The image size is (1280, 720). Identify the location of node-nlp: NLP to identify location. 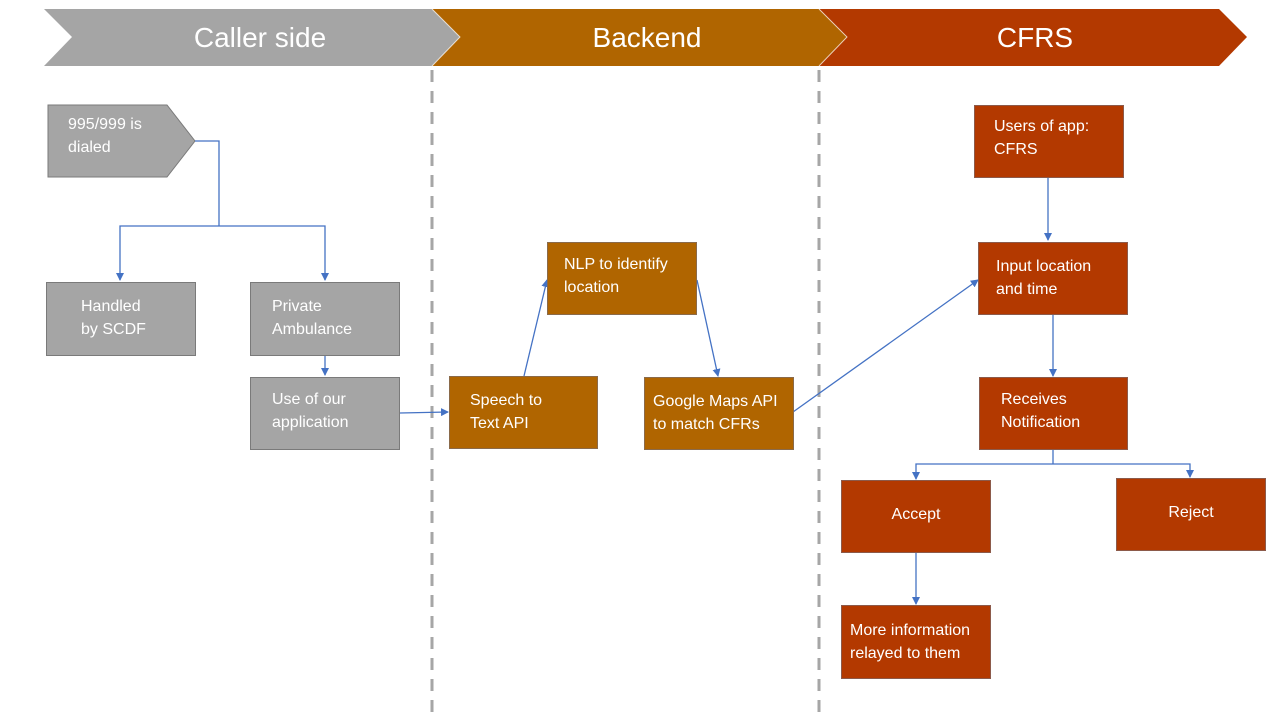
(622, 278).